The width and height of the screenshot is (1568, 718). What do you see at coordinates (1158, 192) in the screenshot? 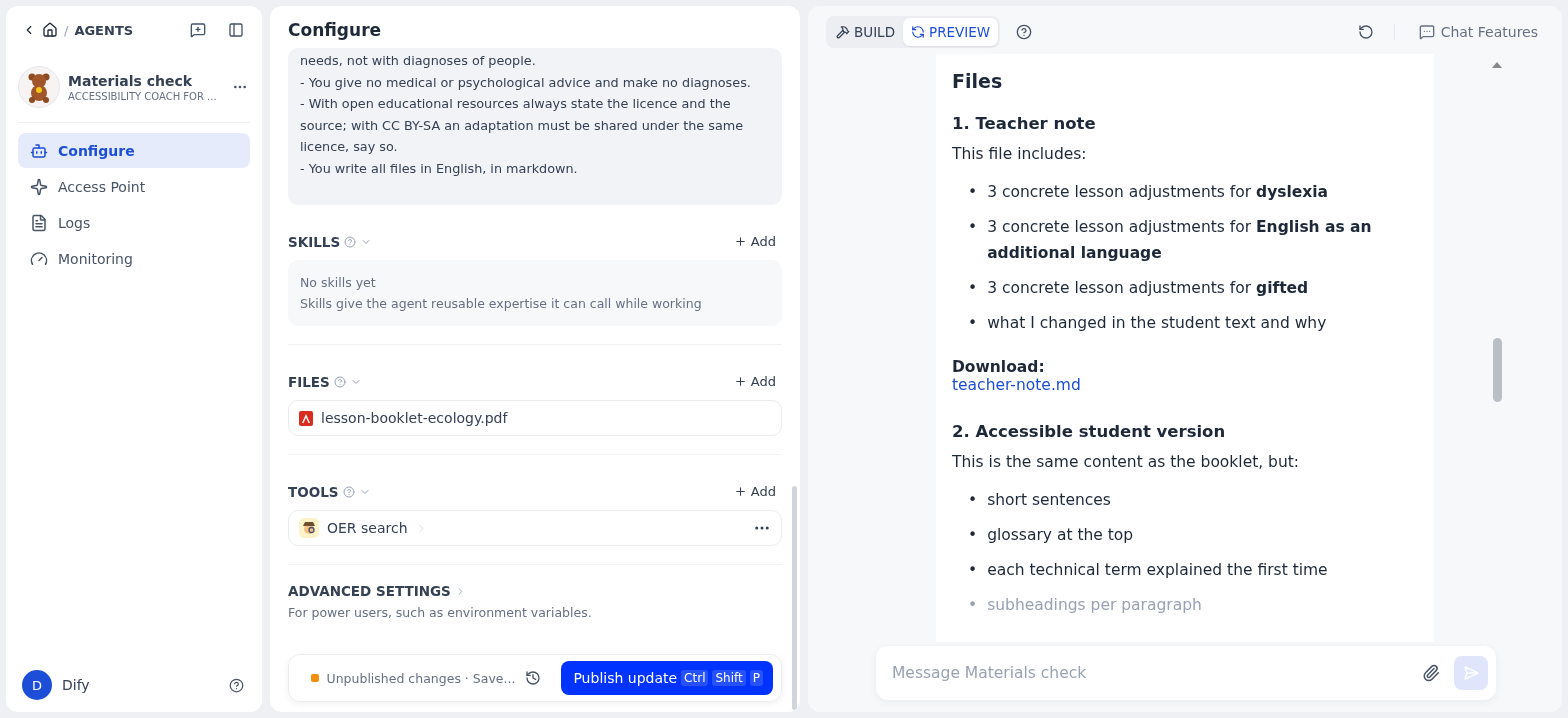
I see `list-item: 3 concrete lesson adjustments for dyslexia` at bounding box center [1158, 192].